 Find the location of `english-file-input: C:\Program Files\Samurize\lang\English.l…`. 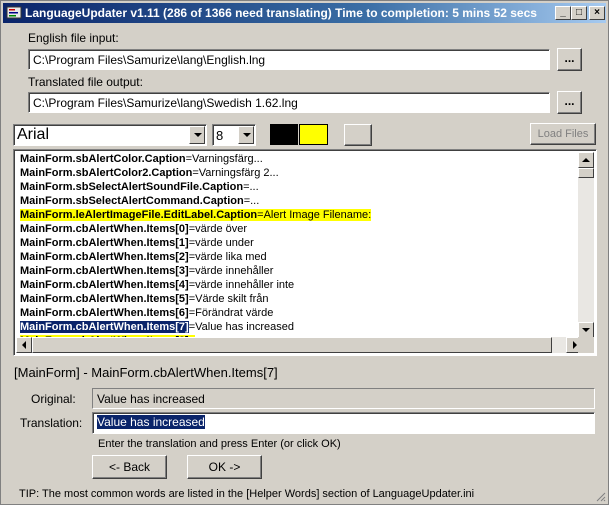

english-file-input: C:\Program Files\Samurize\lang\English.l… is located at coordinates (289, 59).